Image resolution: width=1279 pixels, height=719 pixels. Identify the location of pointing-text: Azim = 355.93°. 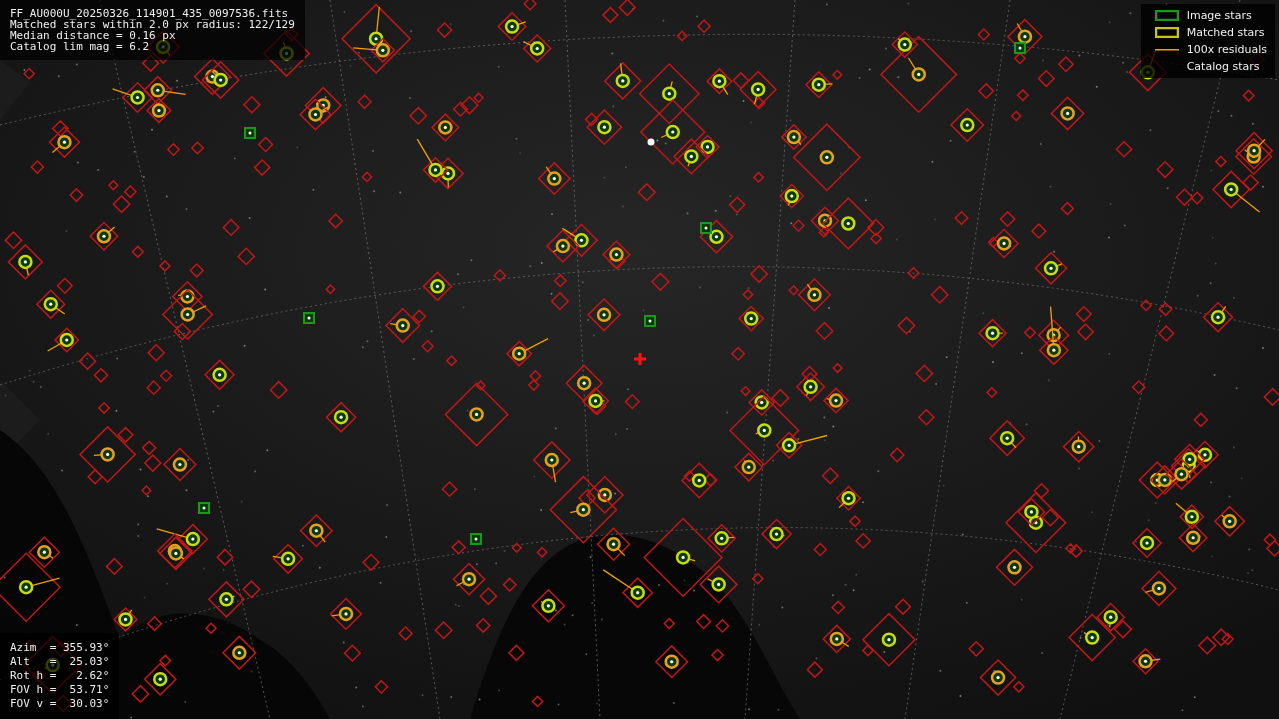
(60, 648).